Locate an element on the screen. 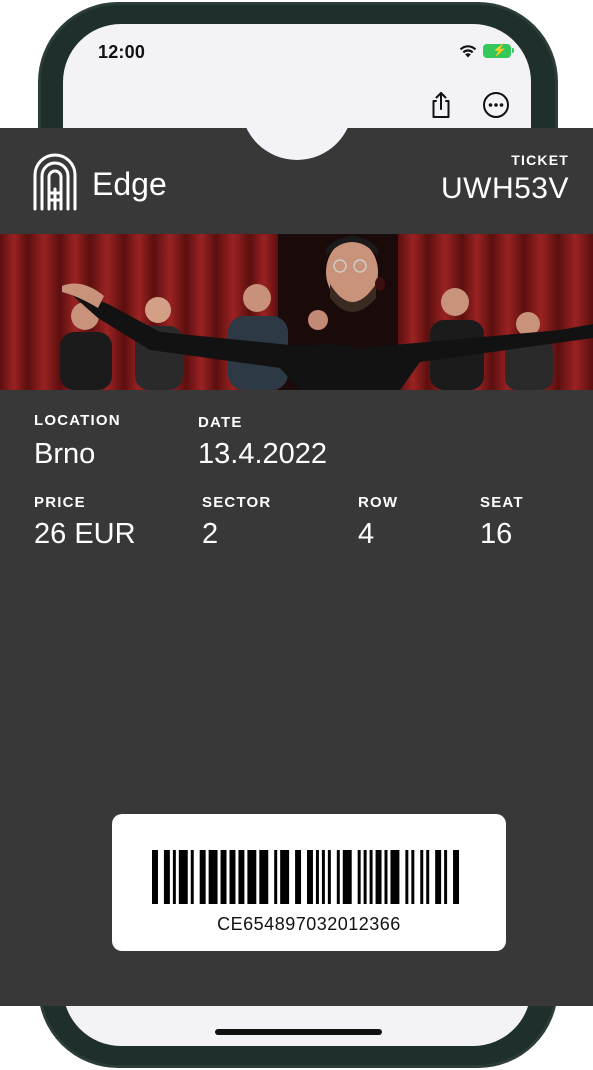  wifi-icon is located at coordinates (468, 51).